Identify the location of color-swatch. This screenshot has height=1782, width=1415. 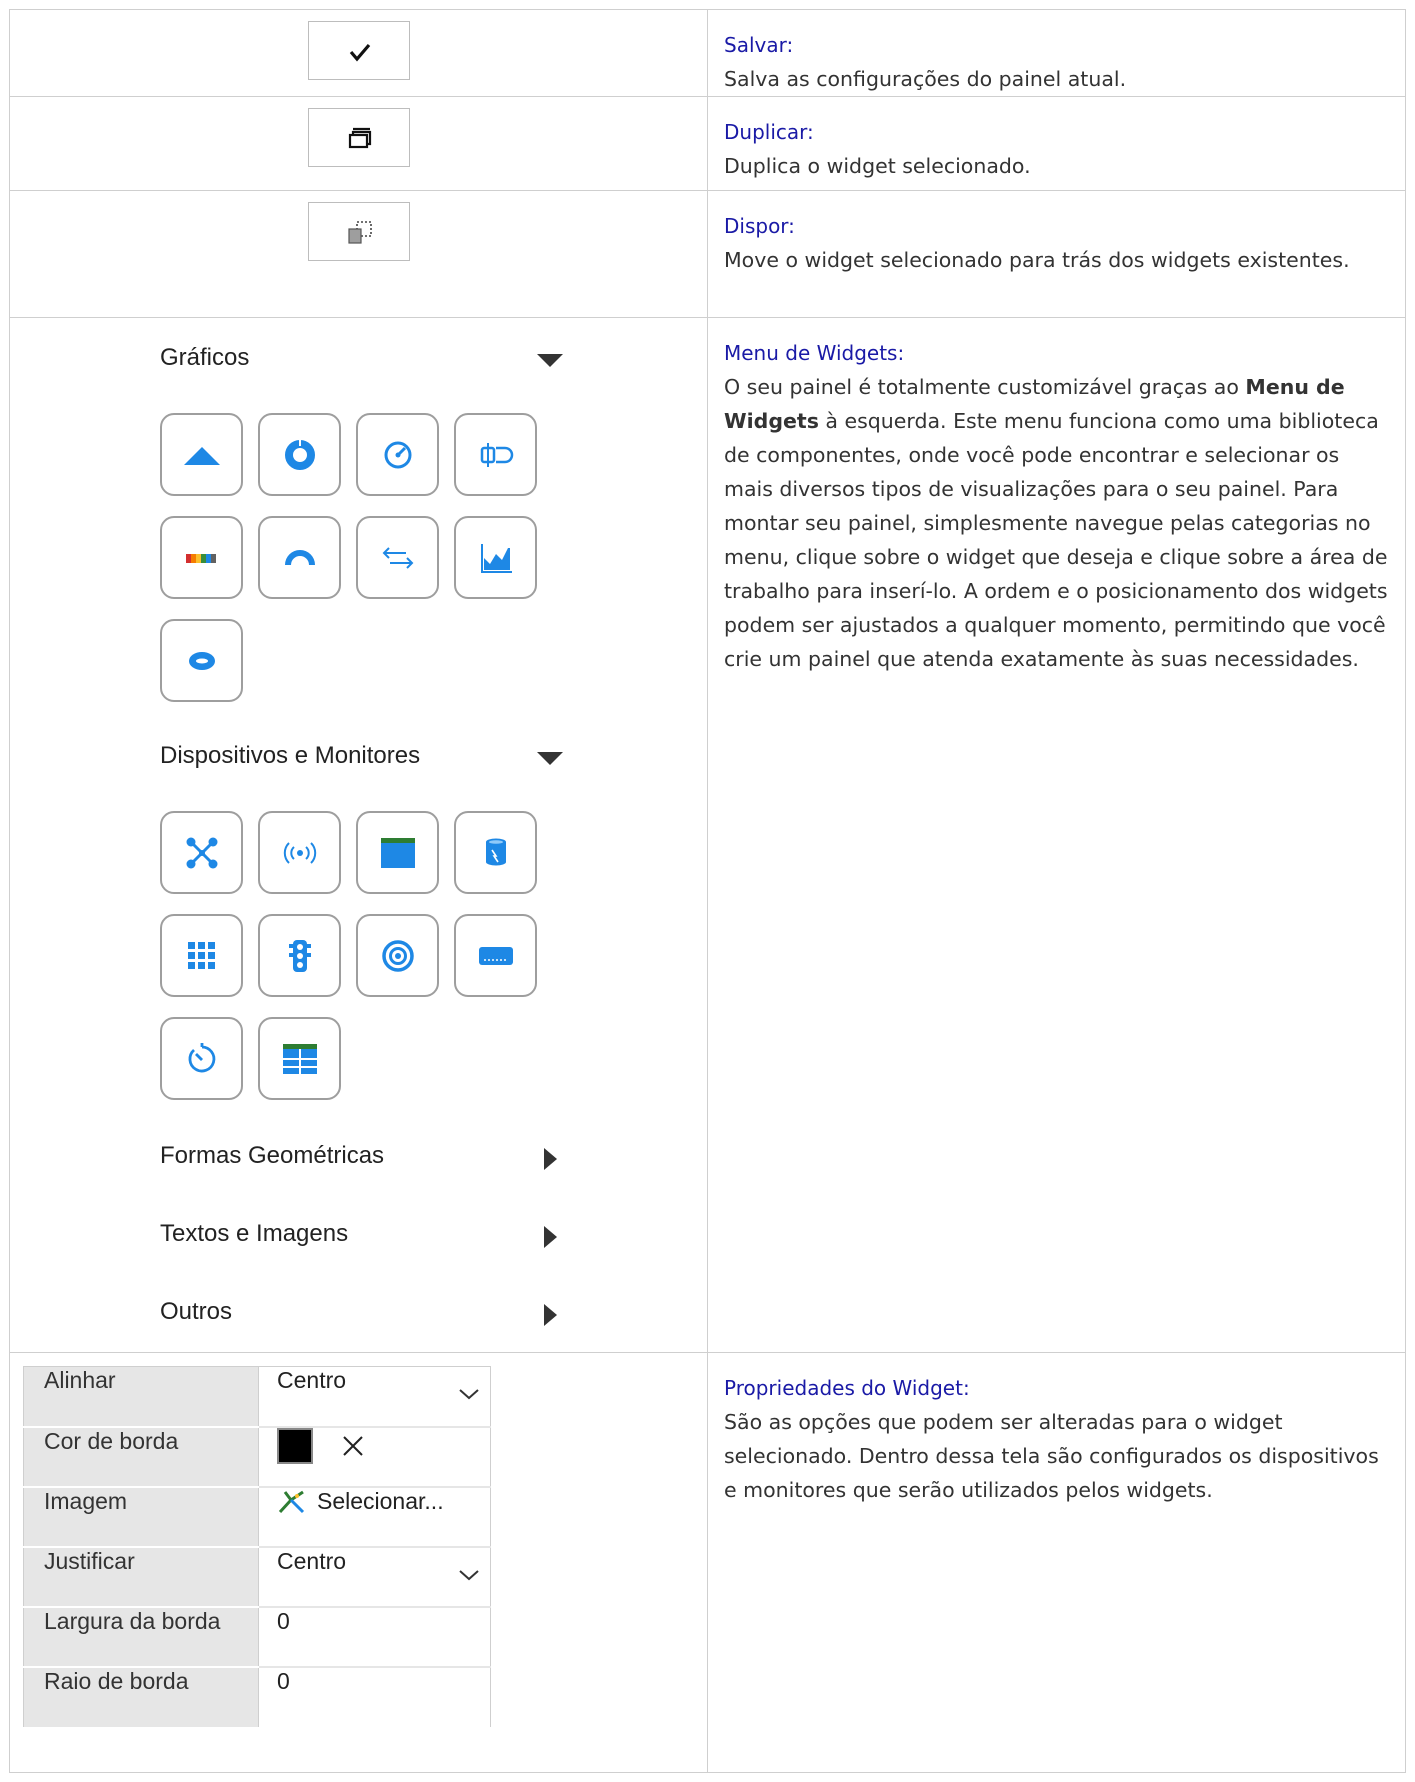
(295, 1445).